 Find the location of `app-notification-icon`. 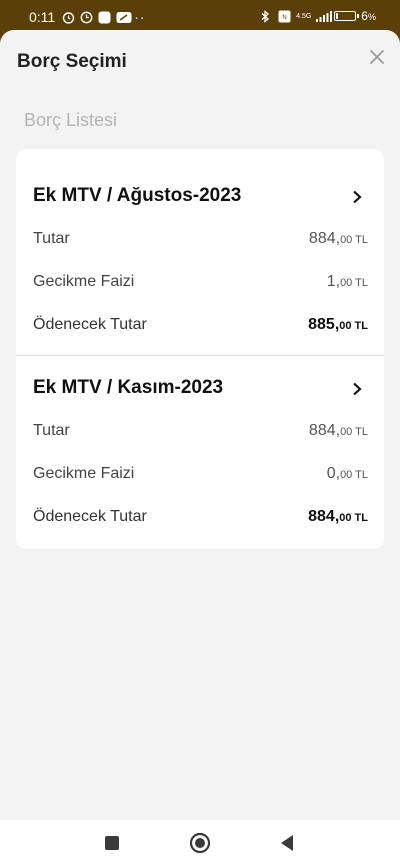

app-notification-icon is located at coordinates (104, 17).